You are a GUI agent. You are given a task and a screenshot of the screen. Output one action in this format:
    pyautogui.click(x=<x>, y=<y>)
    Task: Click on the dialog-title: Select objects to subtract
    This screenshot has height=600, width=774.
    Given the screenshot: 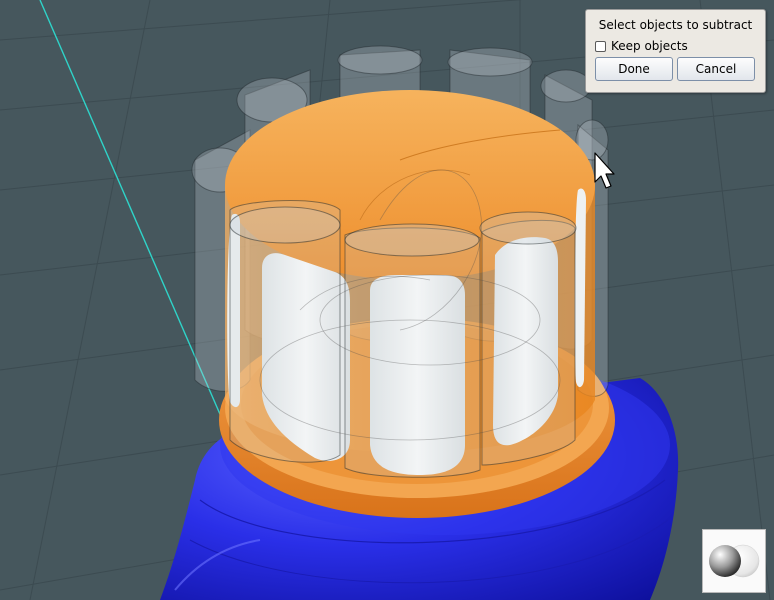 What is the action you would take?
    pyautogui.click(x=675, y=25)
    